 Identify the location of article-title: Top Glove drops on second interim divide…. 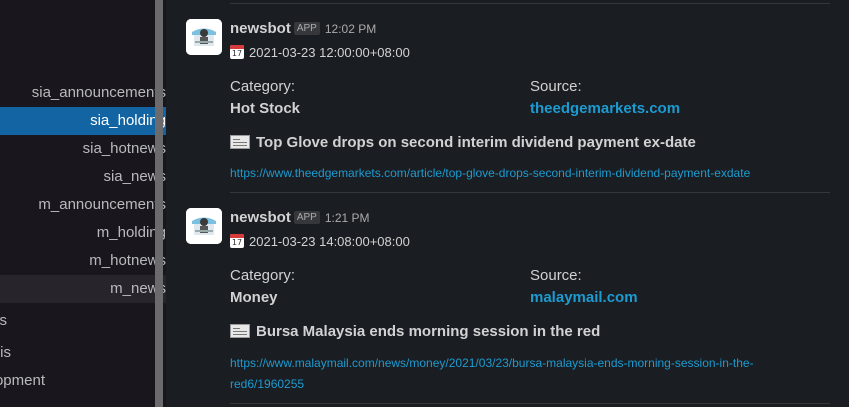
(463, 142).